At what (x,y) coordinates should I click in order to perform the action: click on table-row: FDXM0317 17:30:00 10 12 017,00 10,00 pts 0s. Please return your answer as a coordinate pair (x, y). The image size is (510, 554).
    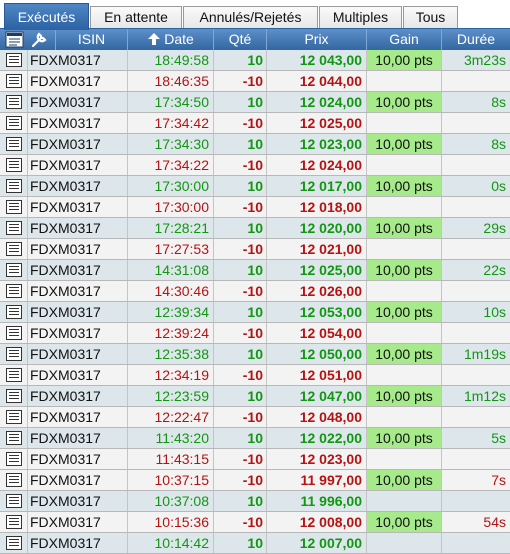
    Looking at the image, I should click on (255, 186).